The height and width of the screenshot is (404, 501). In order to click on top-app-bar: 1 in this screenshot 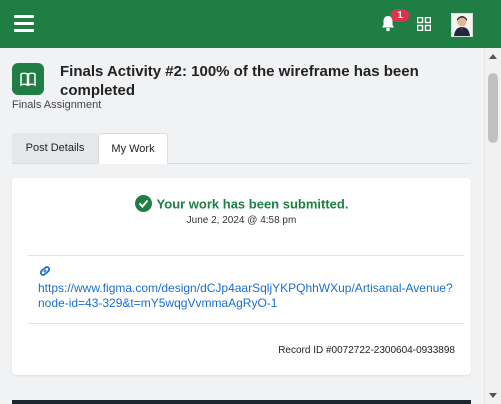, I will do `click(250, 24)`.